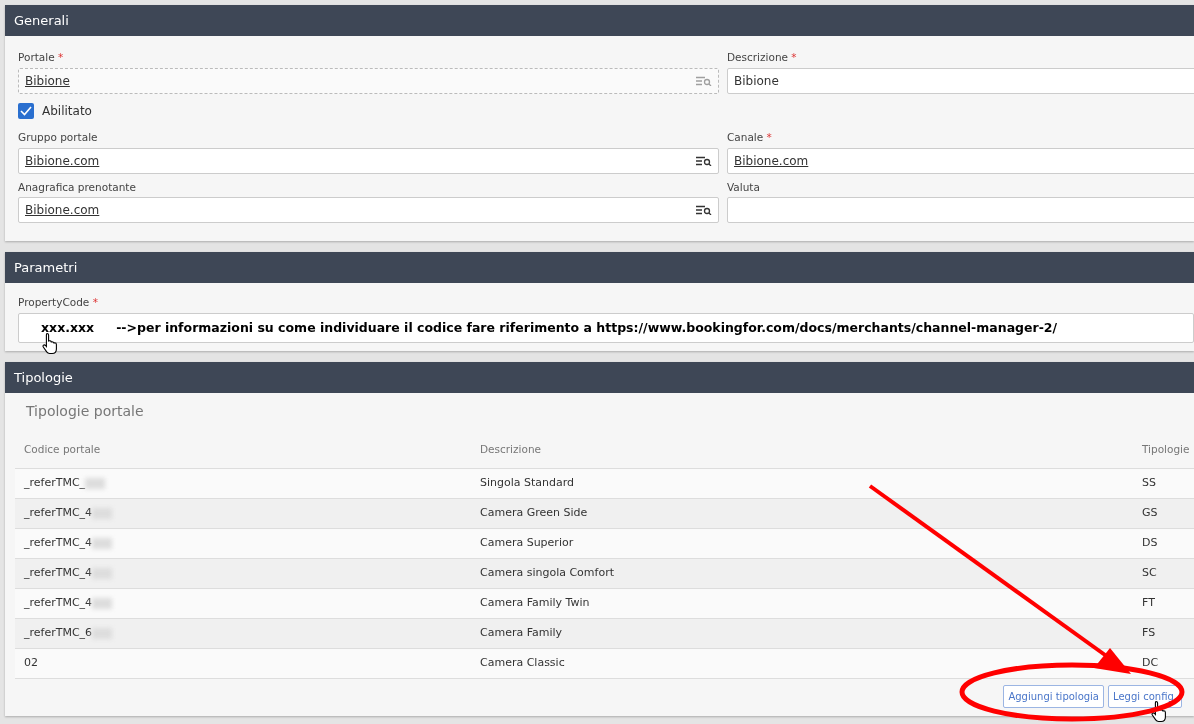 This screenshot has width=1194, height=724. Describe the element at coordinates (802, 542) in the screenshot. I see `table-cell: Camera Superior` at that location.